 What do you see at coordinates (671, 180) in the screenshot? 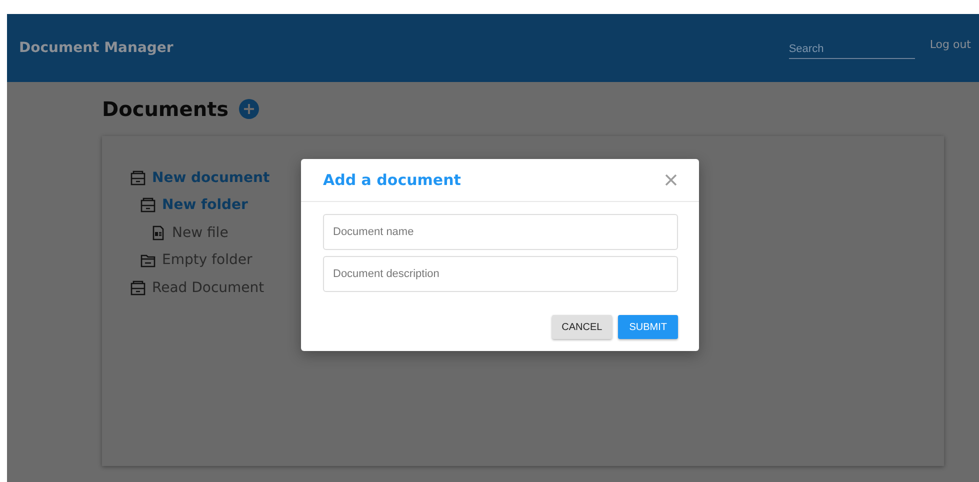
I see `close-icon` at bounding box center [671, 180].